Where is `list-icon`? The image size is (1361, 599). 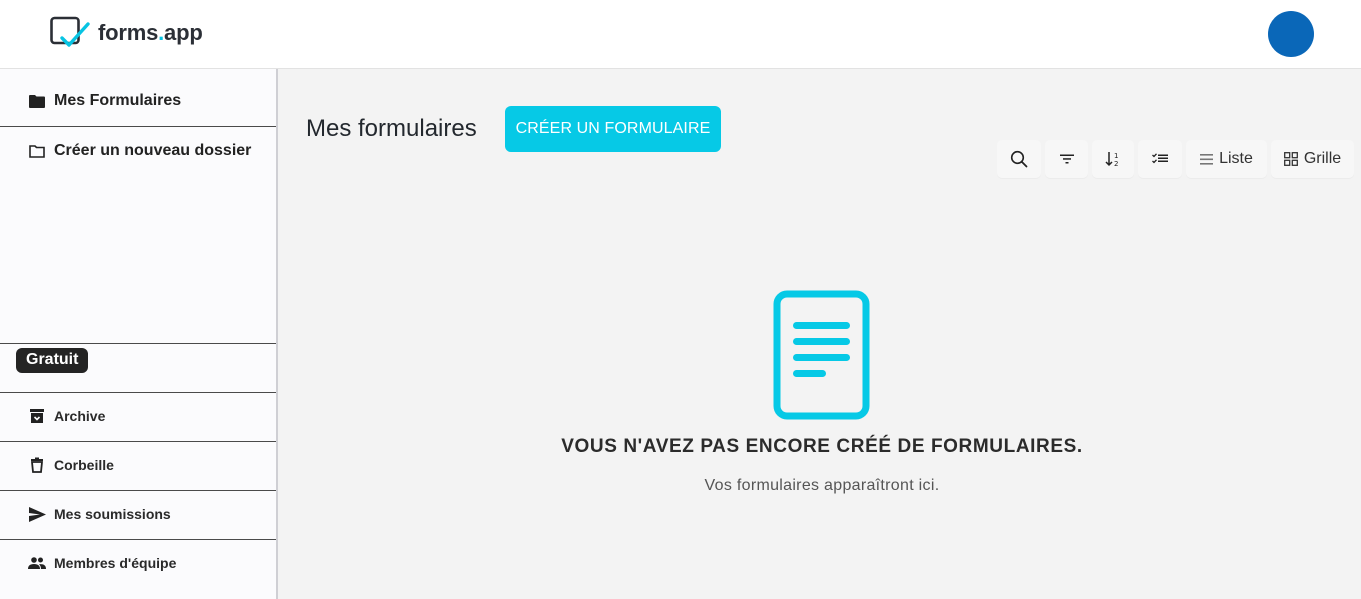
list-icon is located at coordinates (1207, 159).